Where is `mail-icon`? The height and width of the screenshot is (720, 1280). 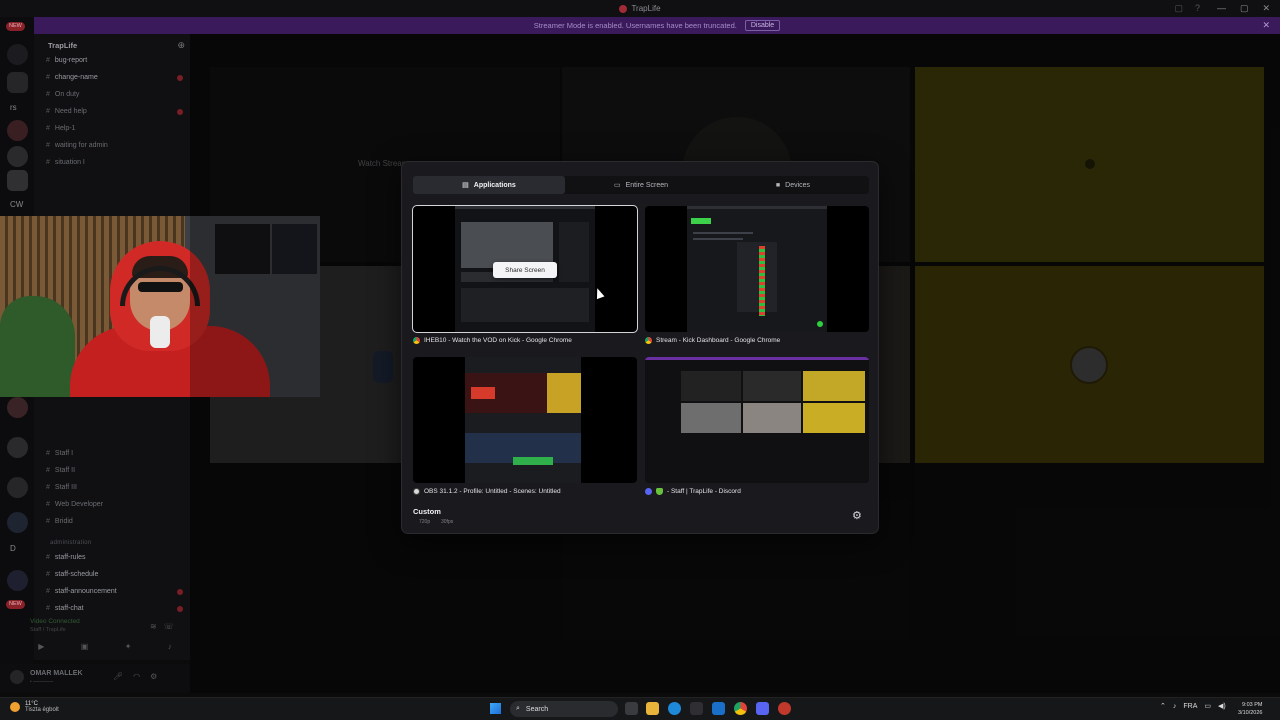
mail-icon is located at coordinates (718, 708).